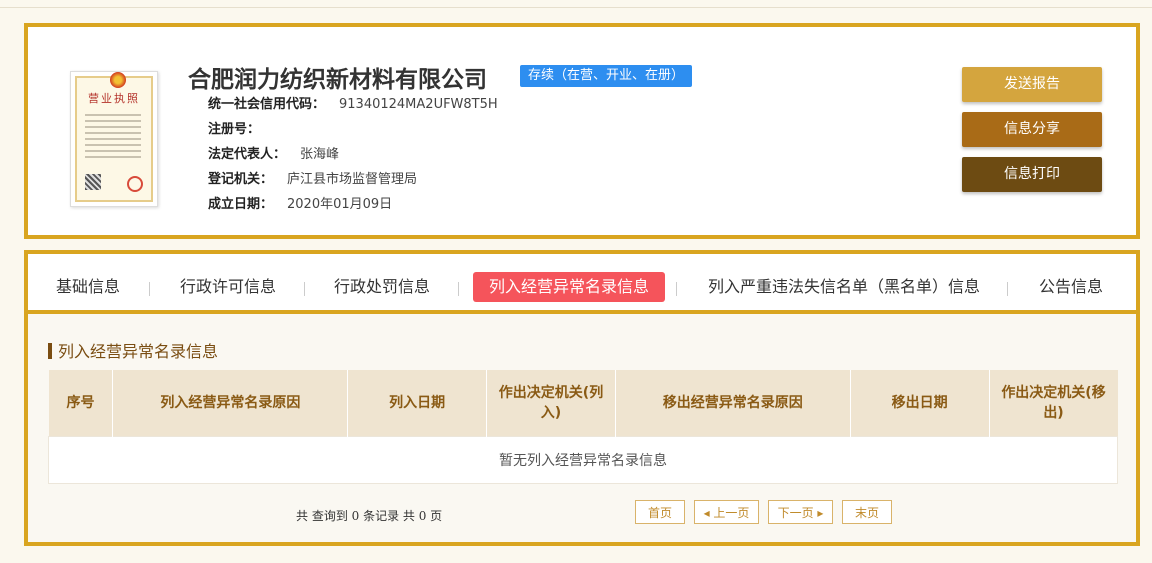 The image size is (1152, 563). What do you see at coordinates (93, 182) in the screenshot?
I see `qr-code-icon` at bounding box center [93, 182].